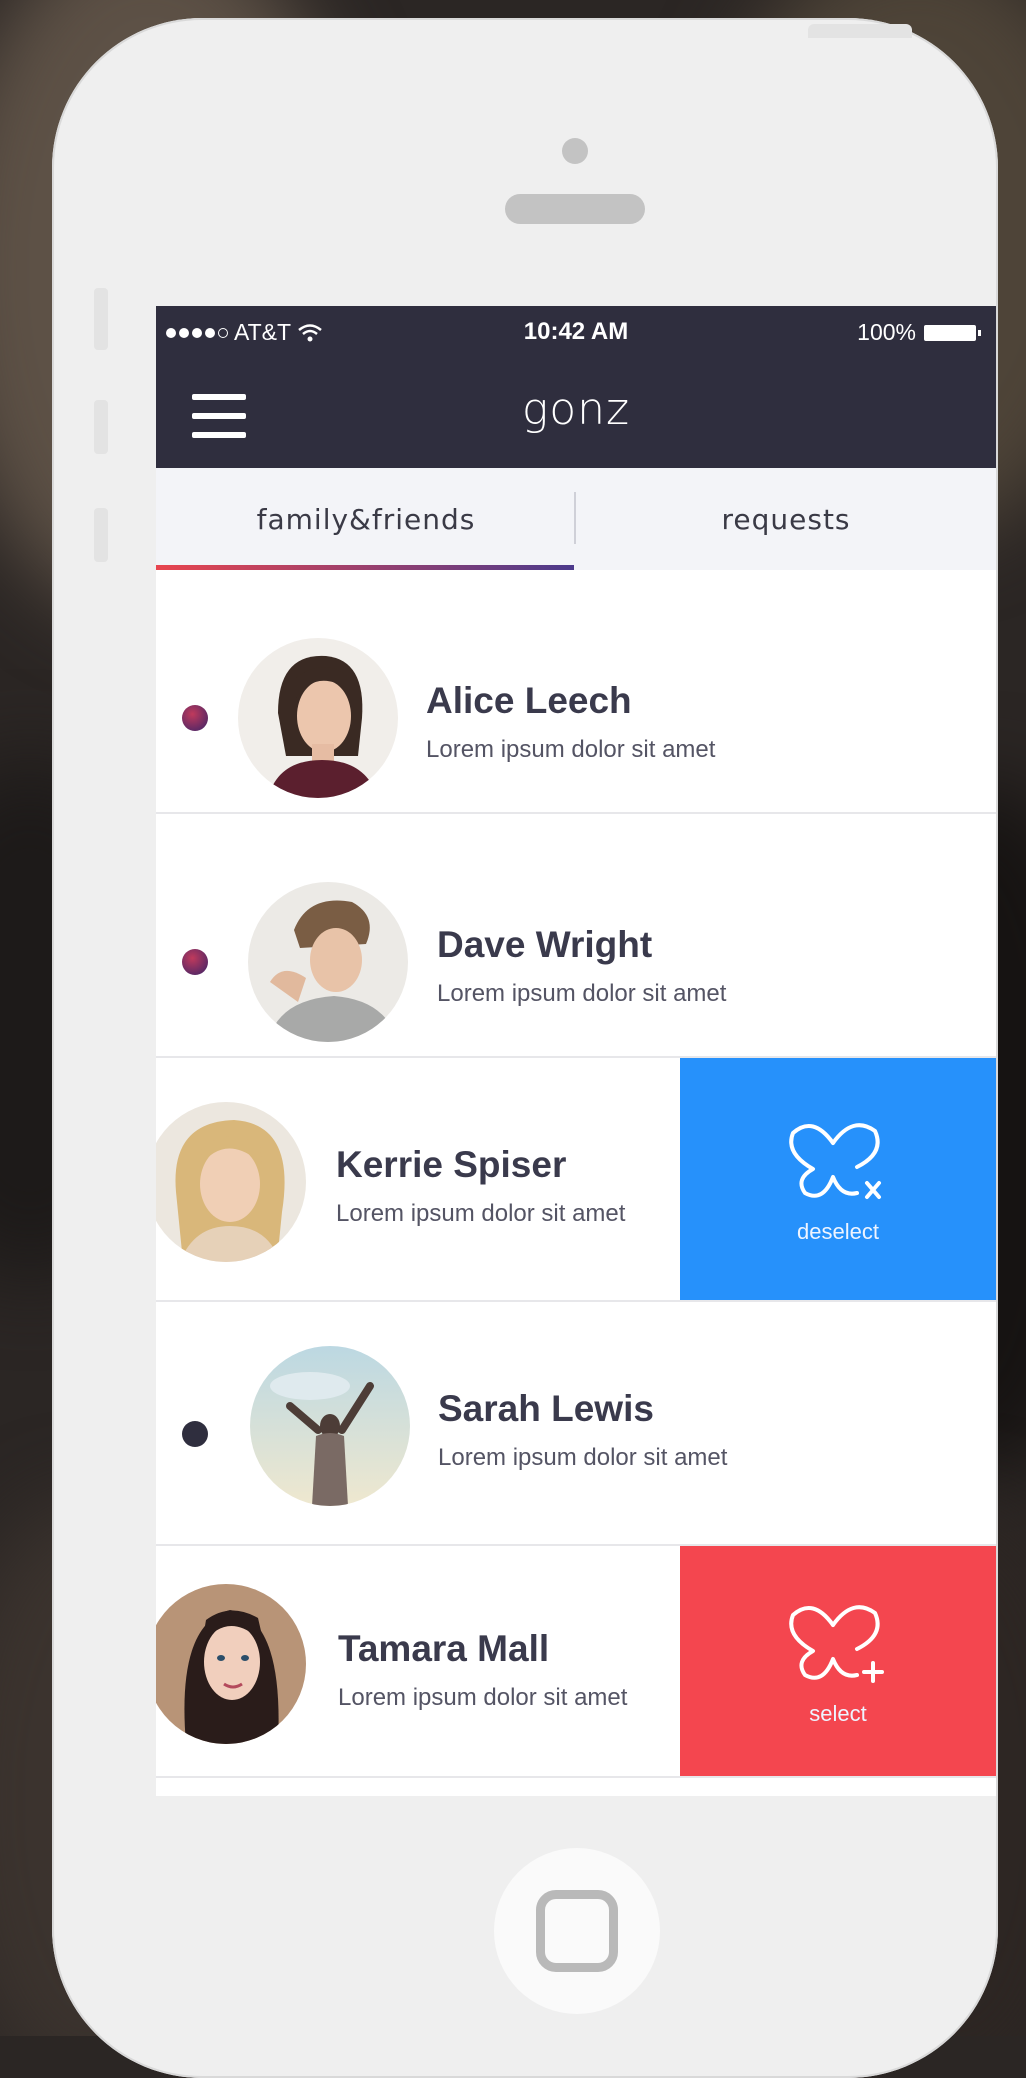 This screenshot has height=2078, width=1026. Describe the element at coordinates (576, 409) in the screenshot. I see `app-title: gonz` at that location.